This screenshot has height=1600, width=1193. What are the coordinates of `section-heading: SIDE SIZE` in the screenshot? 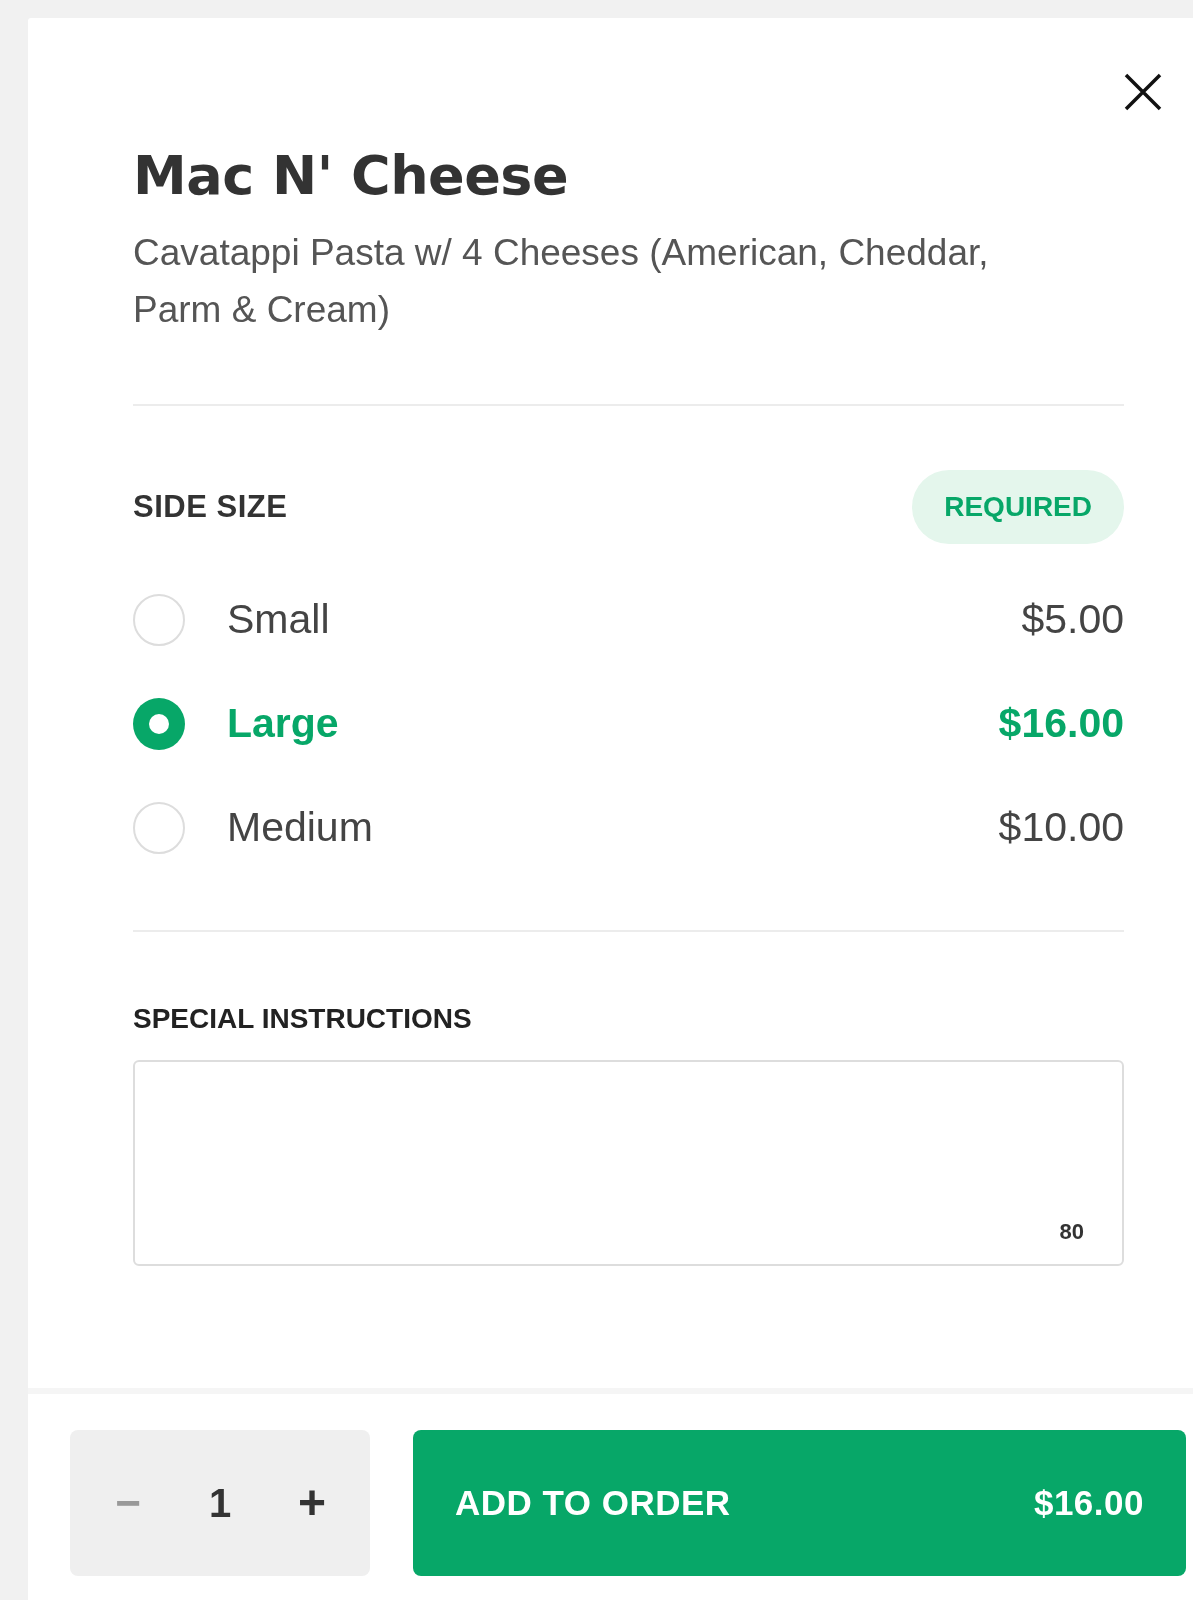 It's located at (210, 506).